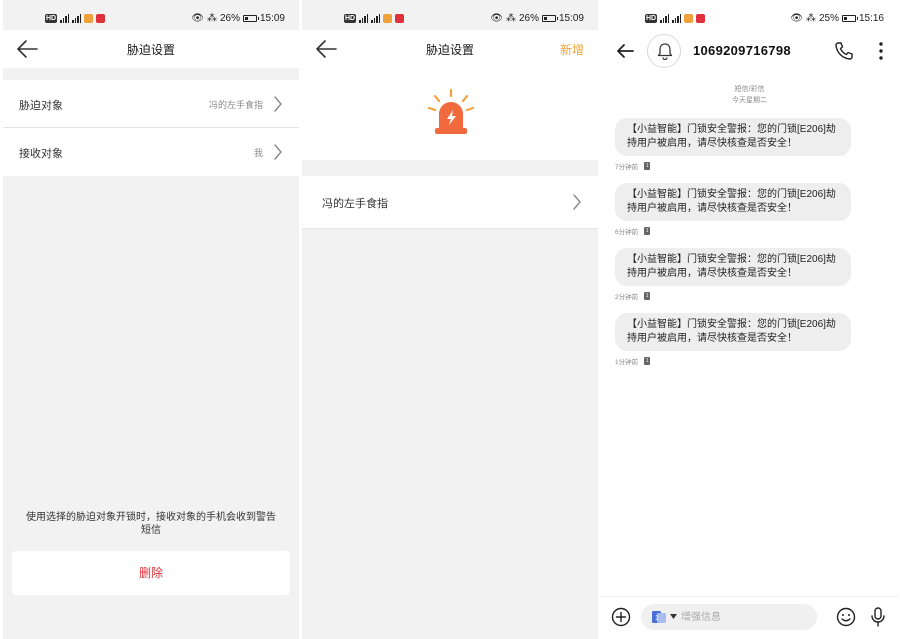  Describe the element at coordinates (151, 573) in the screenshot. I see `delete-button: 删除` at that location.